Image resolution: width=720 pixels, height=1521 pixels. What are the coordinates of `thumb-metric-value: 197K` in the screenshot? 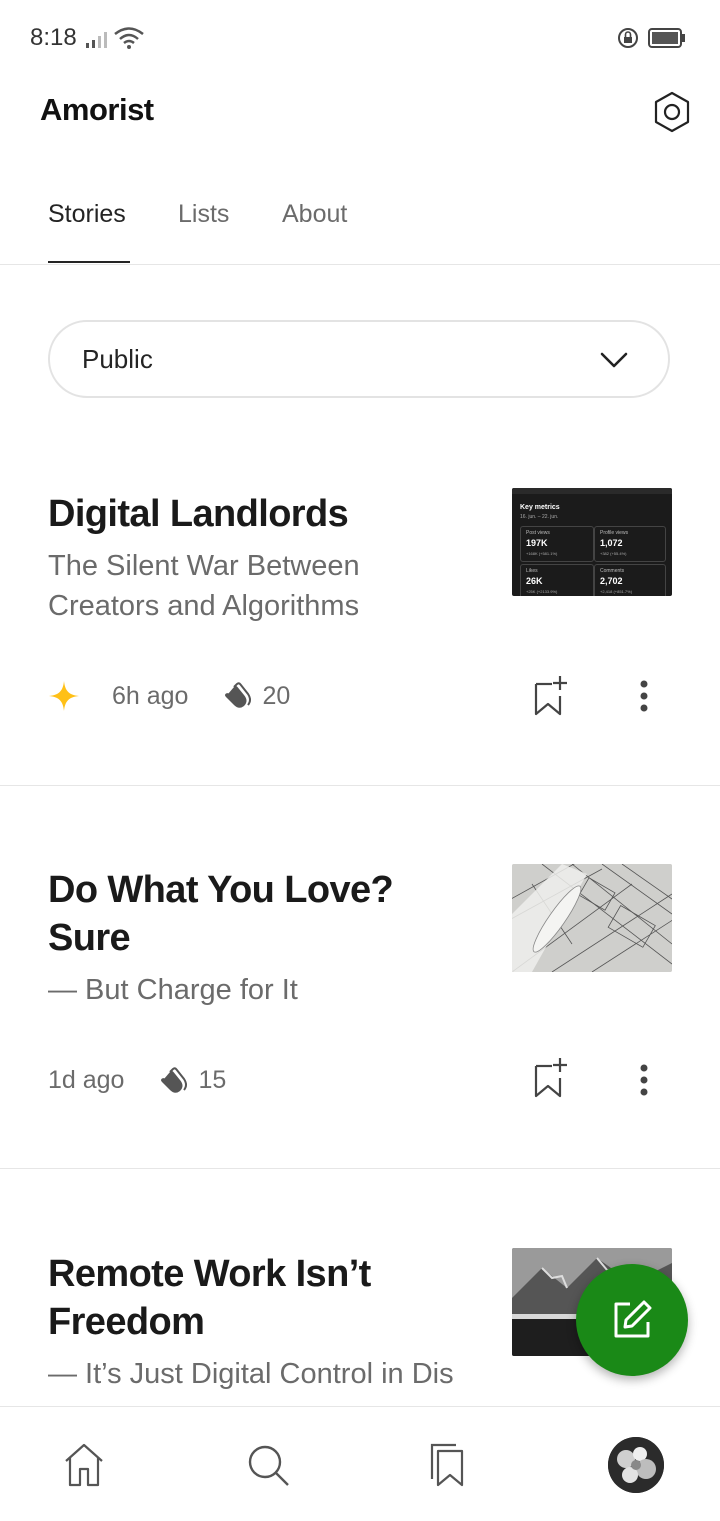 It's located at (537, 543).